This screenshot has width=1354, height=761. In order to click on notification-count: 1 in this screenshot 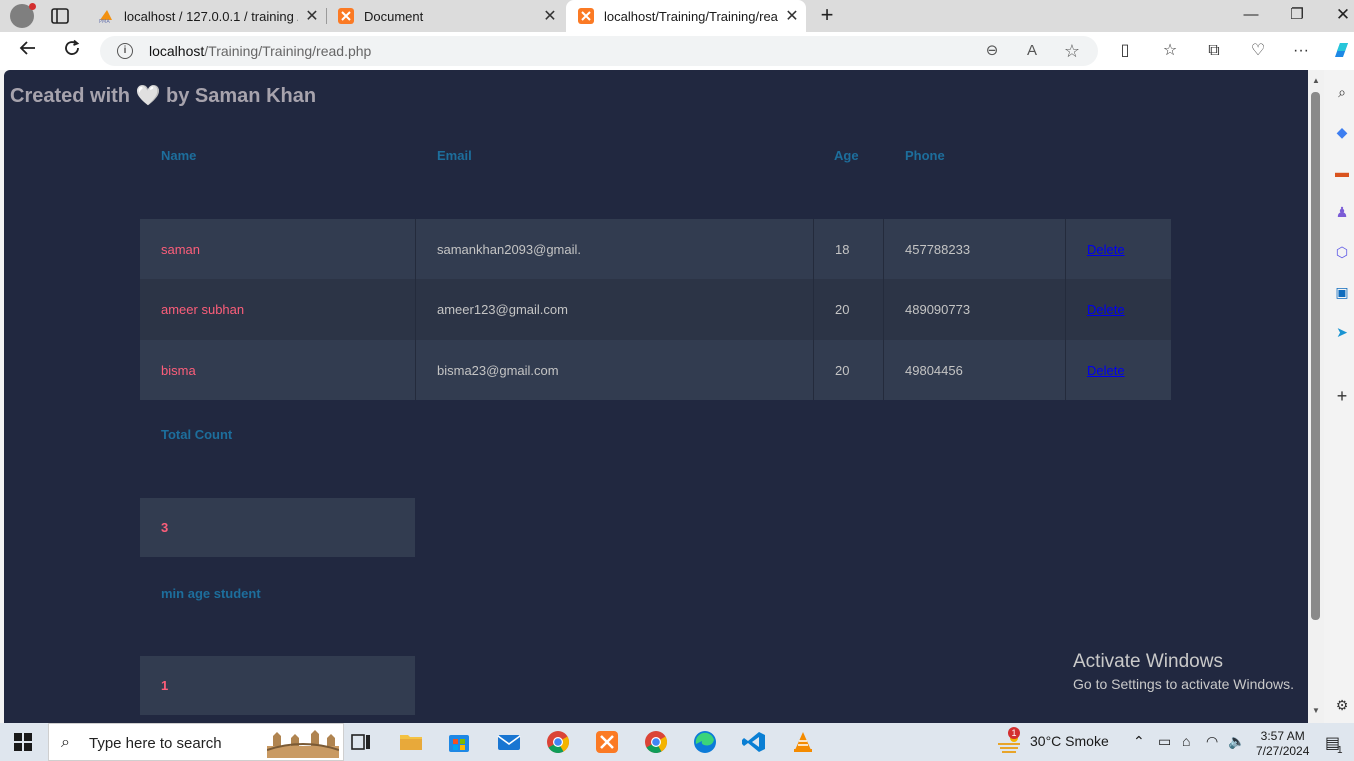, I will do `click(1340, 750)`.